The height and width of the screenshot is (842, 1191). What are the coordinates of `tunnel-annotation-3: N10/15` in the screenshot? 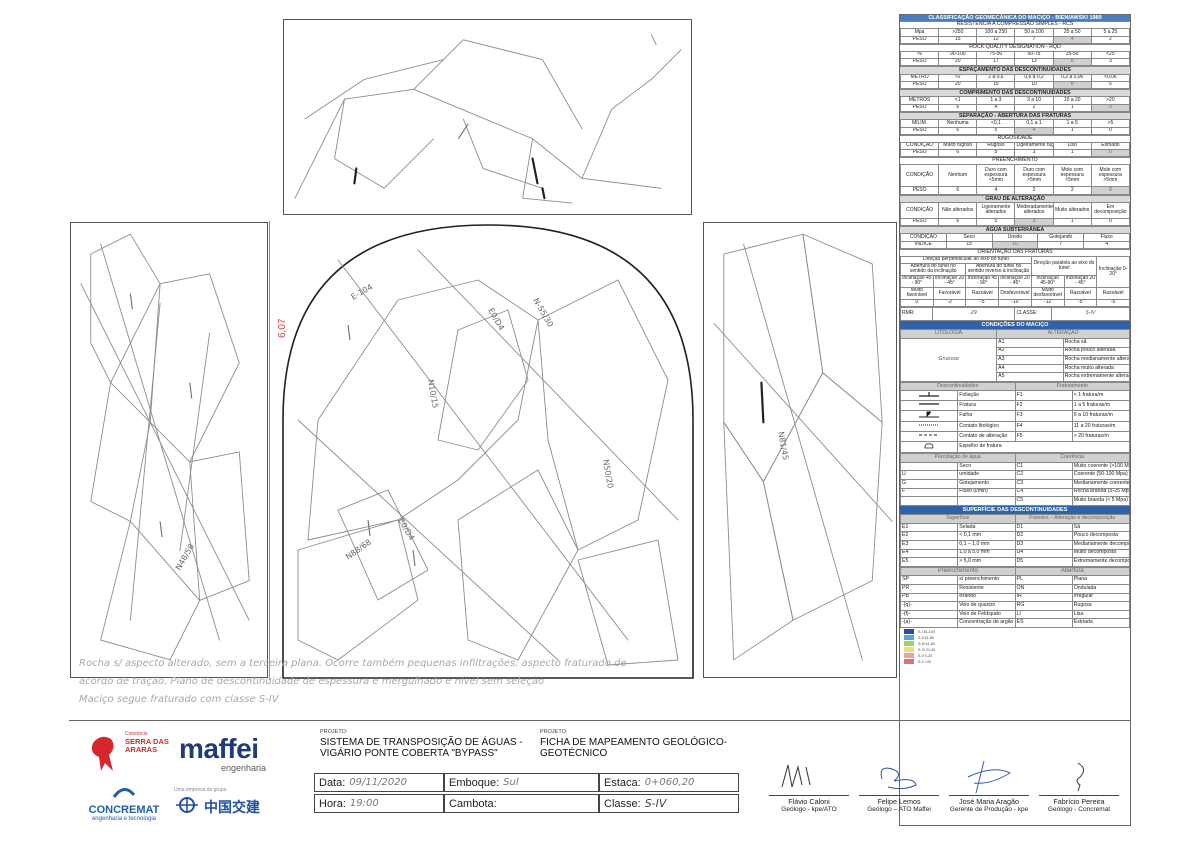 It's located at (433, 394).